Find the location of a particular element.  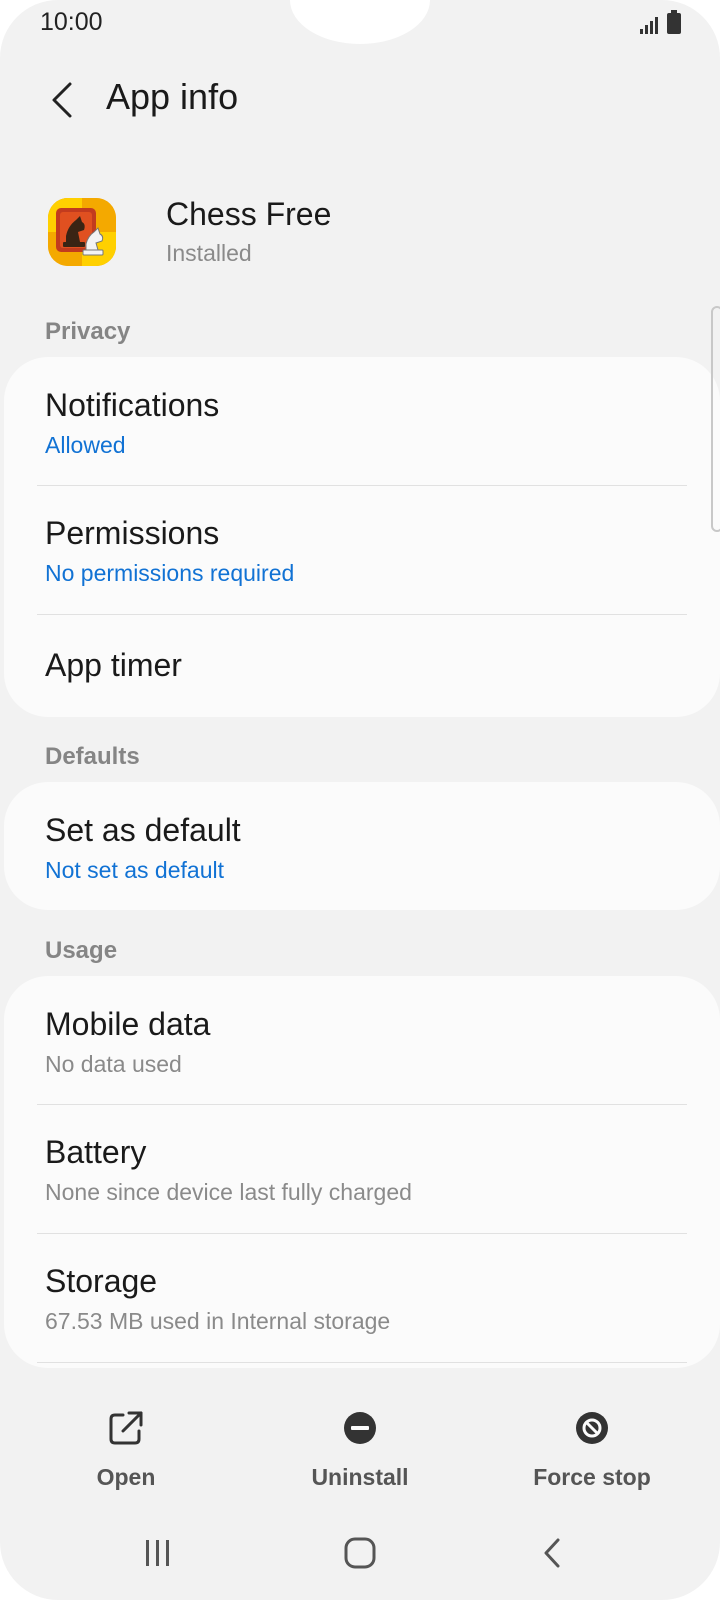

row-permissions: Permissions No permissions required is located at coordinates (362, 550).